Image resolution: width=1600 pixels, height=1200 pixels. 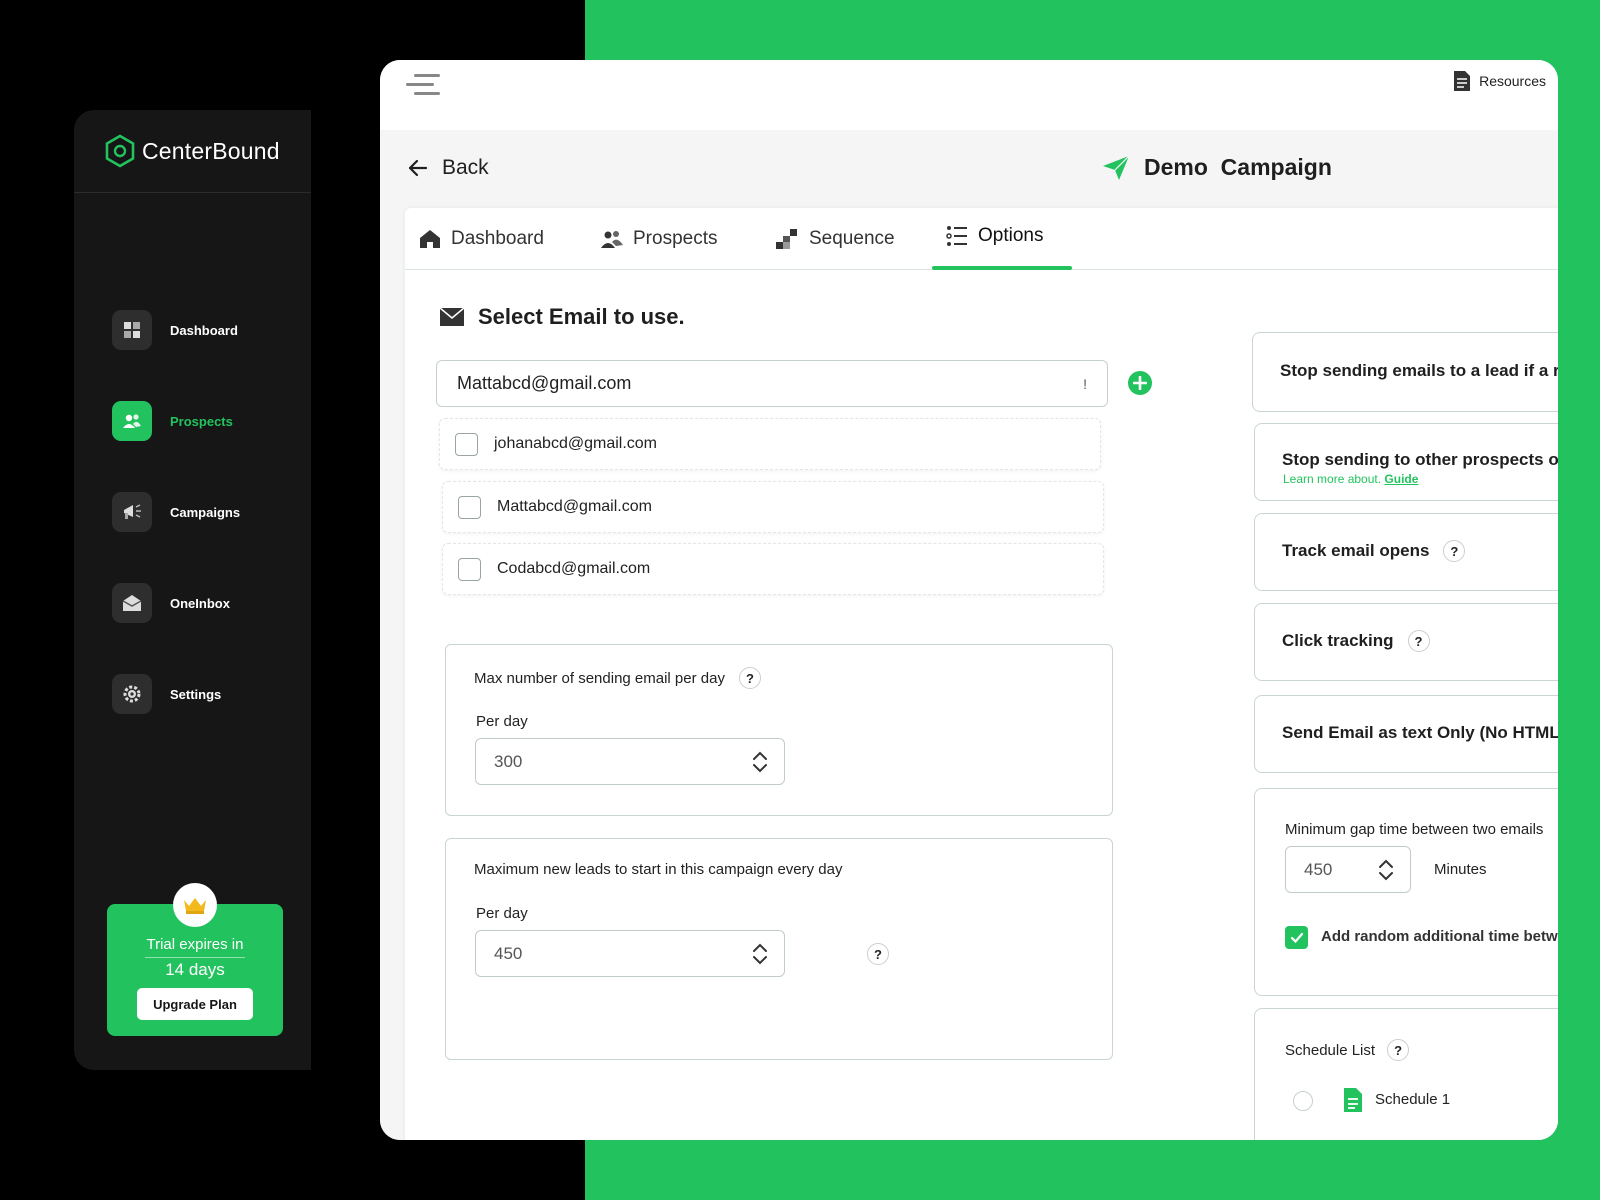 I want to click on email-section-title: Select Email to use., so click(x=562, y=317).